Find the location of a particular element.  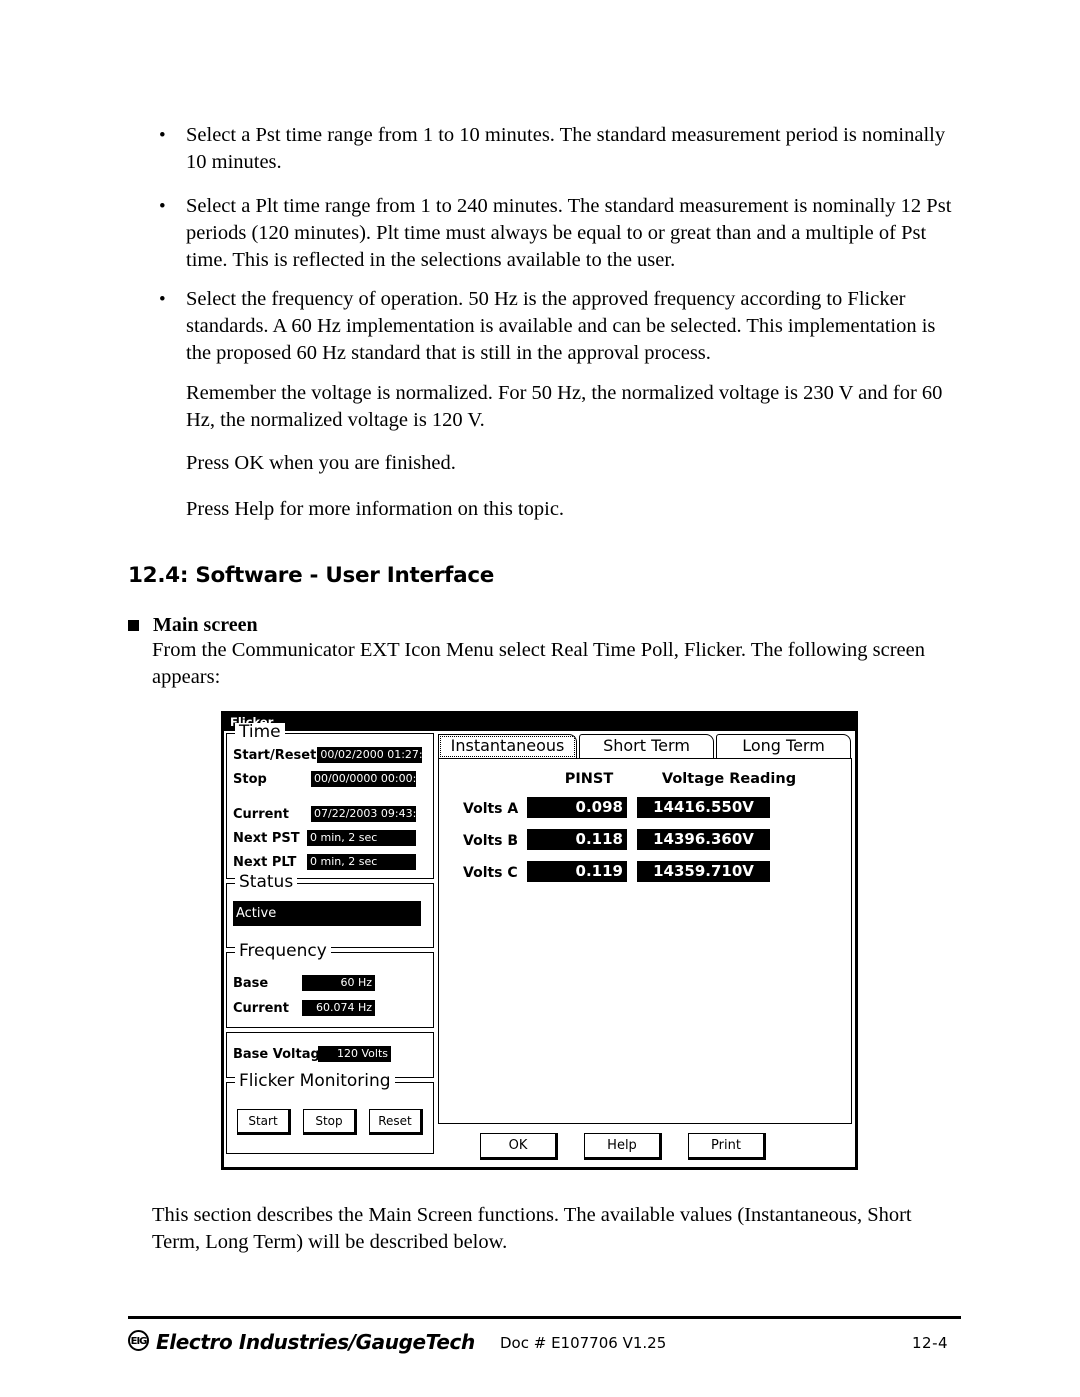

pinst-volts-c: 0.119 is located at coordinates (577, 871).